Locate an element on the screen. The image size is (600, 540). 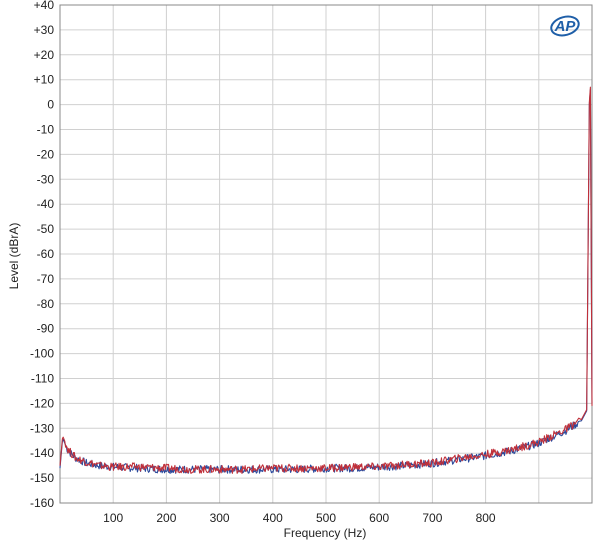
ap-logo: AP is located at coordinates (565, 26).